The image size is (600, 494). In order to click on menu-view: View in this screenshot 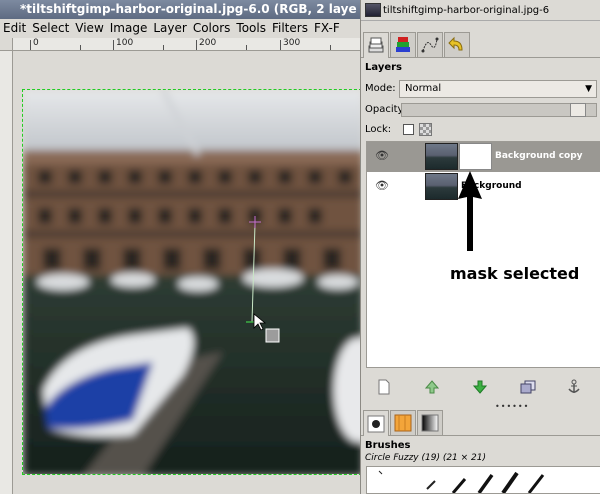, I will do `click(89, 28)`.